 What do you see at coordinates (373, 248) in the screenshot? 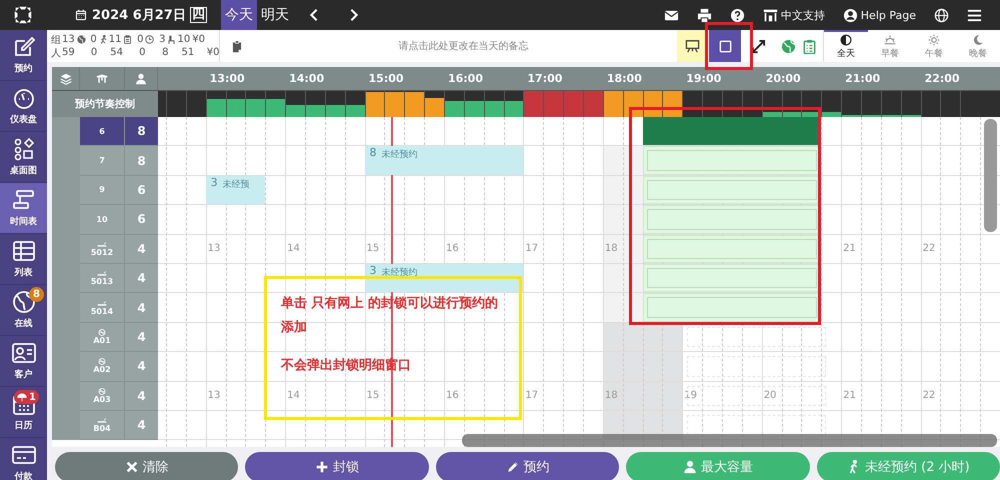
I see `hour-mark: 15` at bounding box center [373, 248].